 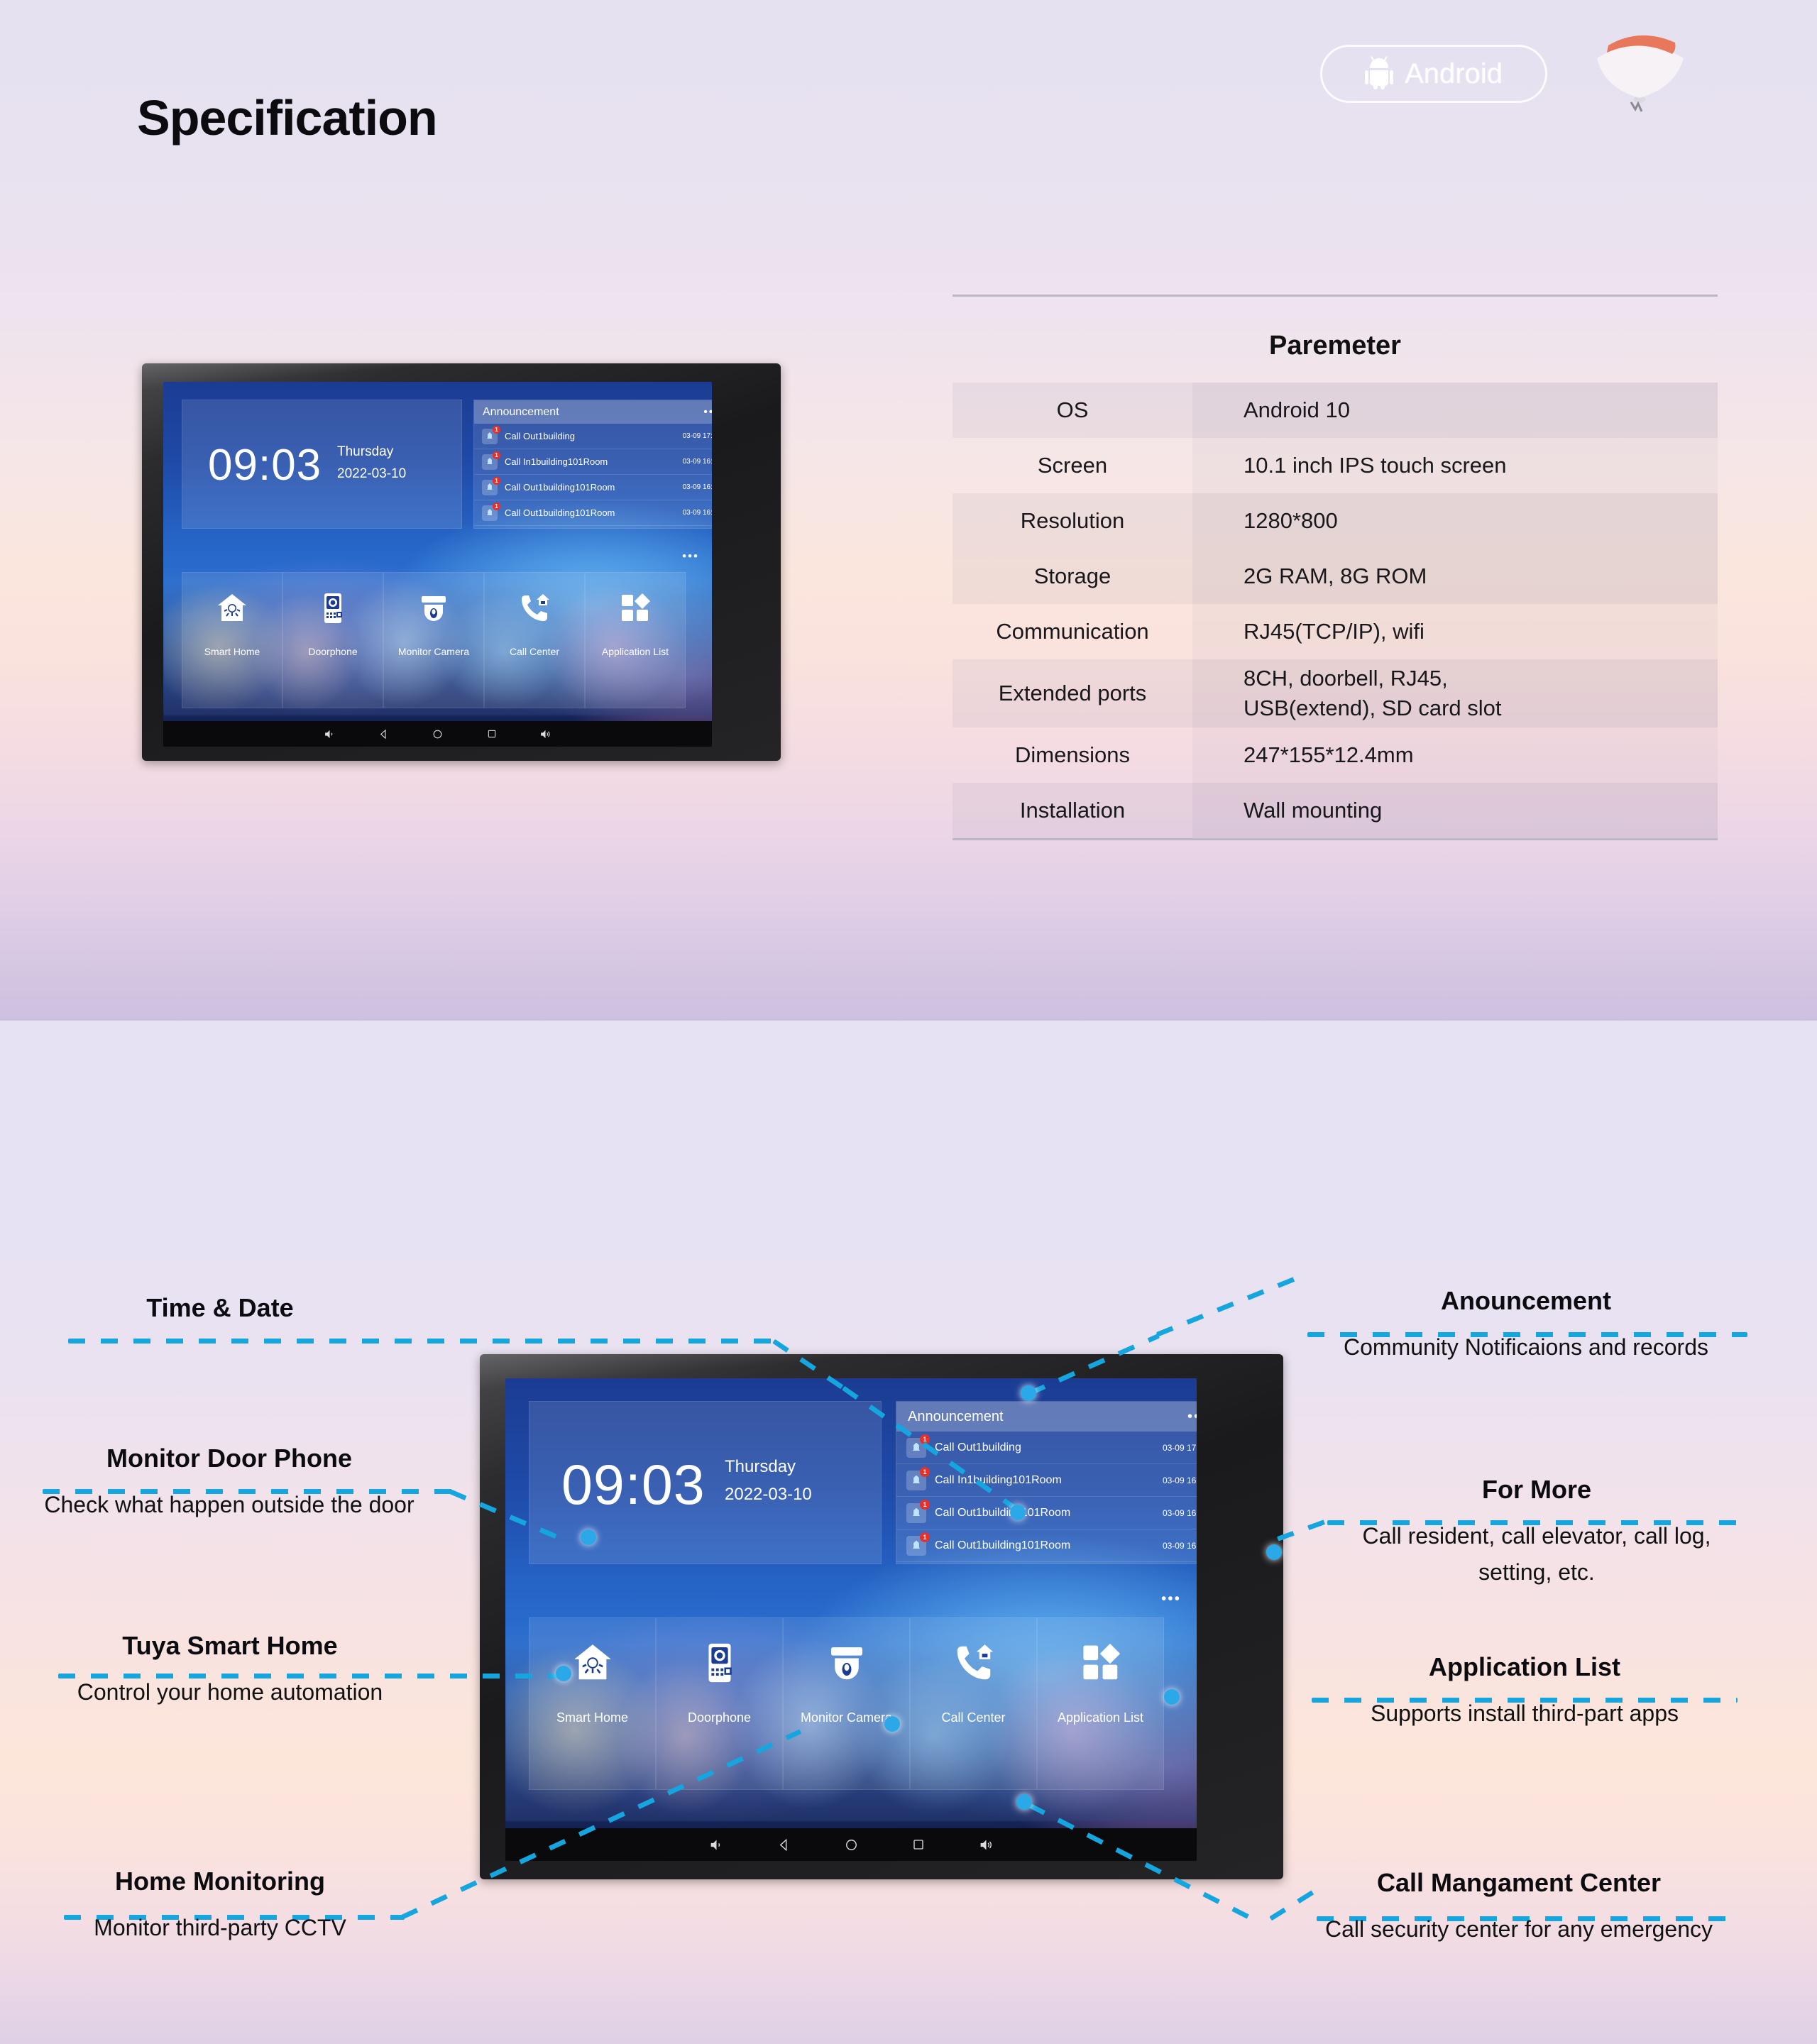 What do you see at coordinates (230, 1692) in the screenshot?
I see `callout-description: Control your home automation` at bounding box center [230, 1692].